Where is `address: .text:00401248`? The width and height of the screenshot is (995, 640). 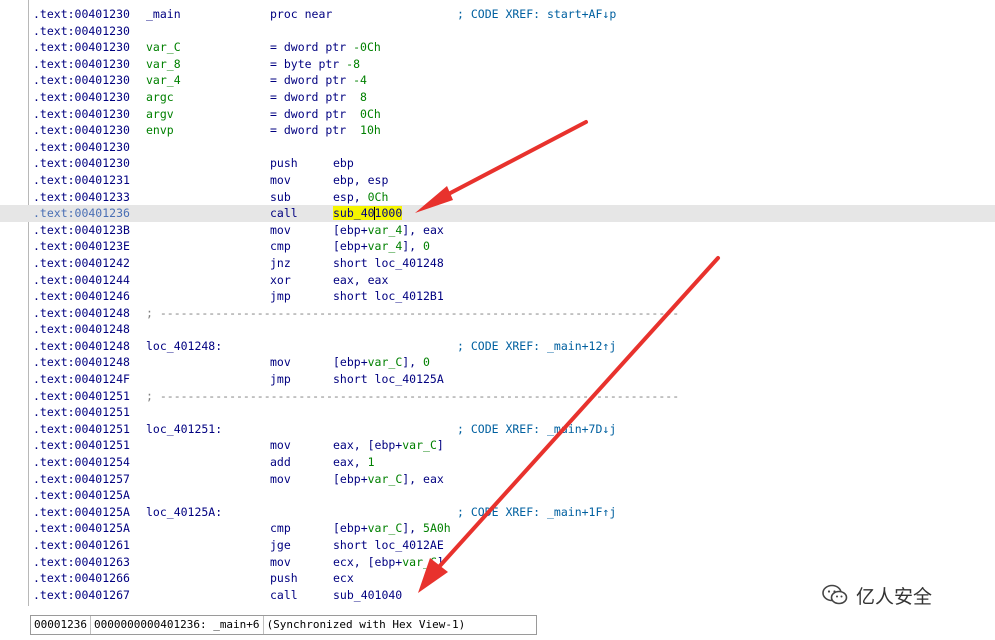 address: .text:00401248 is located at coordinates (81, 329).